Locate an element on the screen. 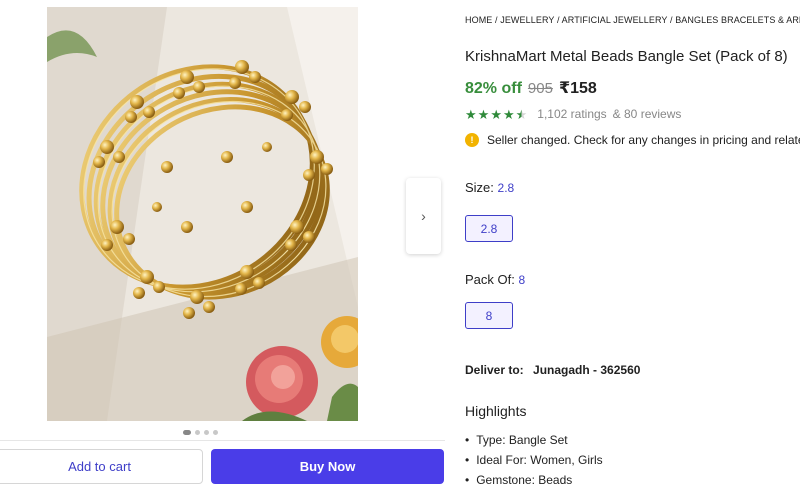 The image size is (800, 490). breadcrumb-item: JEWELLERY is located at coordinates (527, 20).